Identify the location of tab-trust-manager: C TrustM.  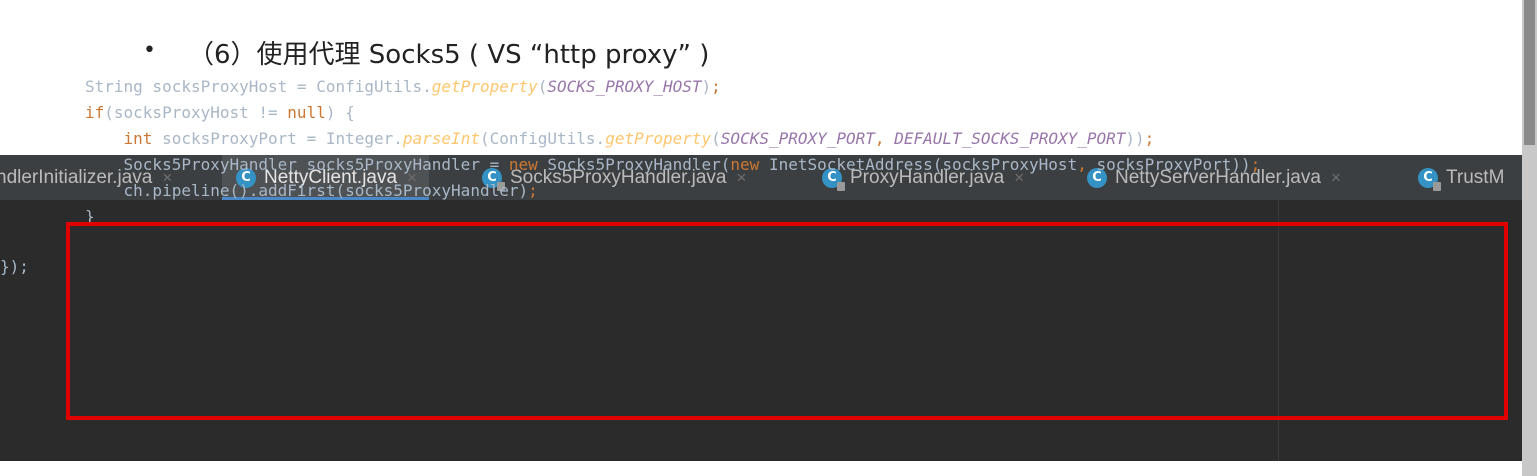
(1461, 177).